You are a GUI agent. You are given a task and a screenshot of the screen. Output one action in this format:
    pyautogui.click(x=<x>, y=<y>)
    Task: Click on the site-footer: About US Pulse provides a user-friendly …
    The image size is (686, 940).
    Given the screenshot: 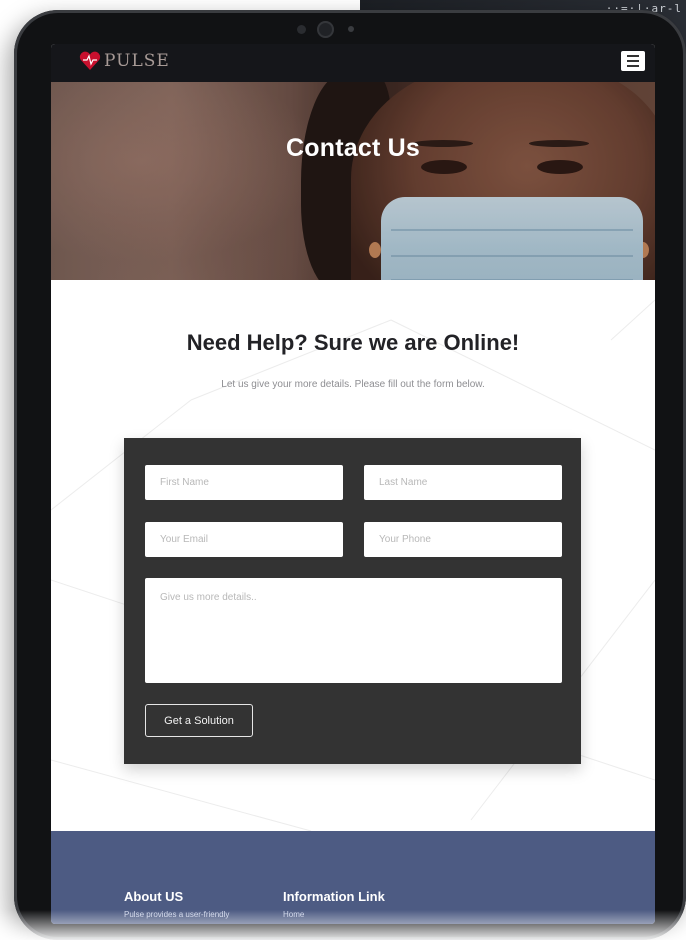 What is the action you would take?
    pyautogui.click(x=353, y=877)
    